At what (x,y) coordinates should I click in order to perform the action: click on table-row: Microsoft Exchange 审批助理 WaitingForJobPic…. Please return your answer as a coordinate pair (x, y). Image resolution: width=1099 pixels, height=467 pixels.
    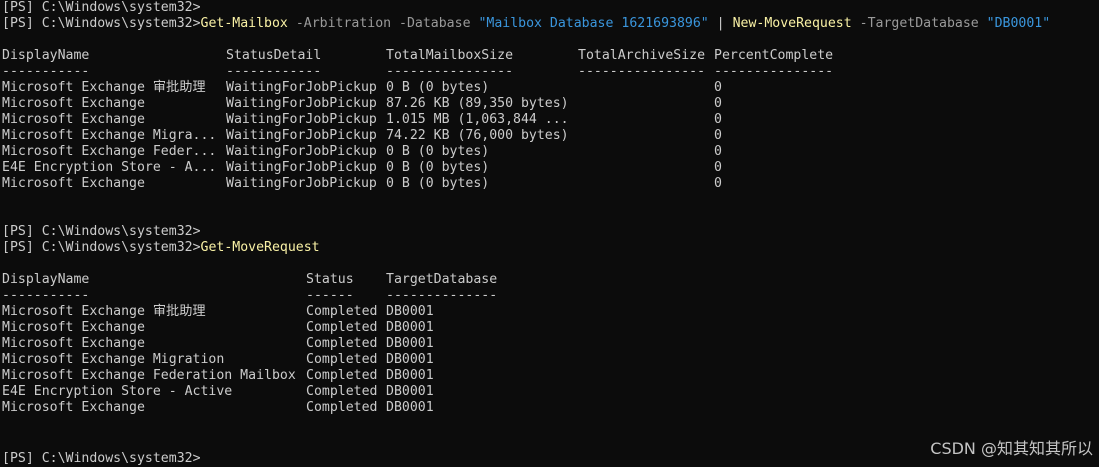
    Looking at the image, I should click on (428, 88).